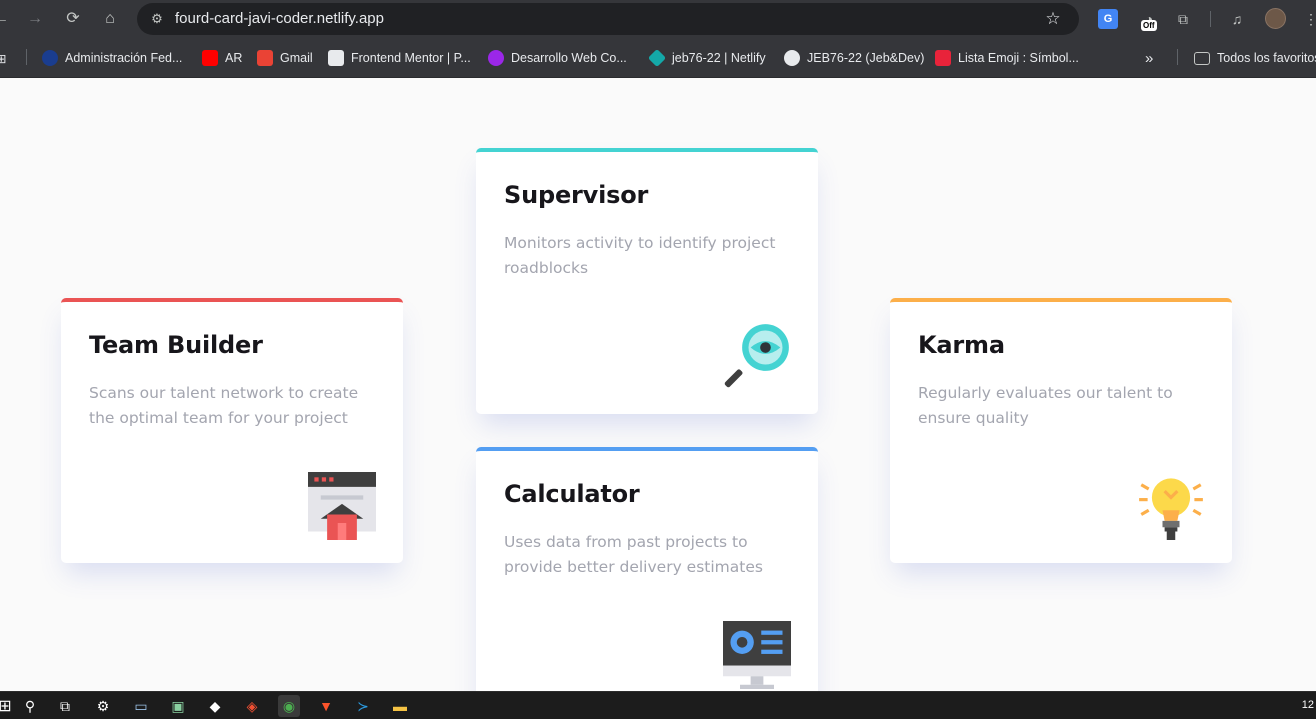 The width and height of the screenshot is (1316, 719). I want to click on site-info-icon: ⚙, so click(157, 19).